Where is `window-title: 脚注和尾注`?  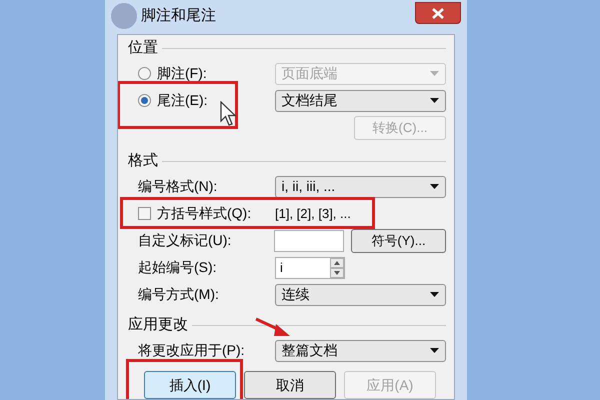 window-title: 脚注和尾注 is located at coordinates (178, 16).